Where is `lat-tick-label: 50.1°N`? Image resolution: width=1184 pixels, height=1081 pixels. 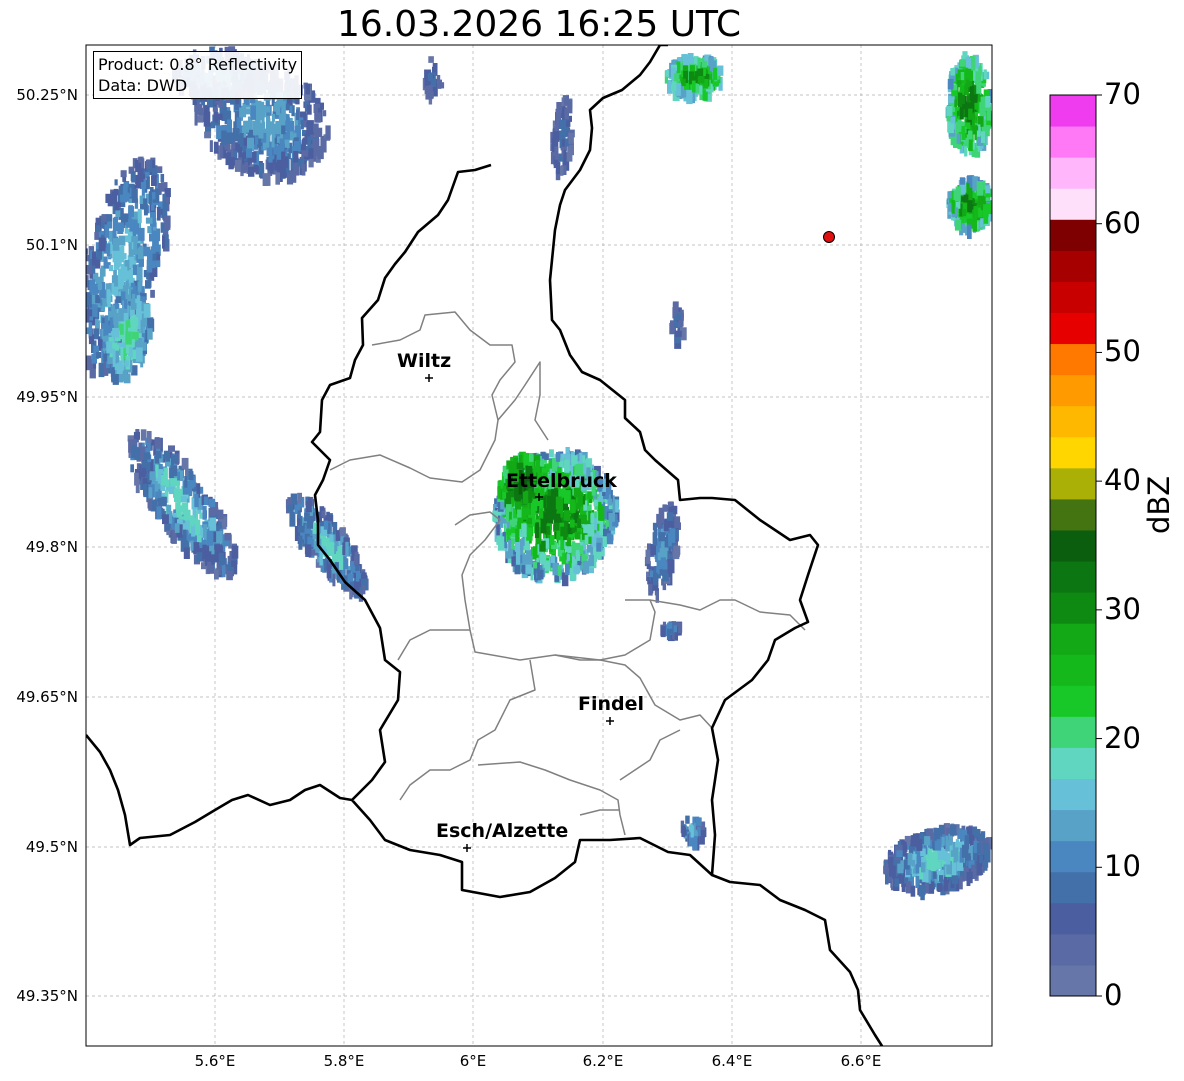
lat-tick-label: 50.1°N is located at coordinates (51, 245).